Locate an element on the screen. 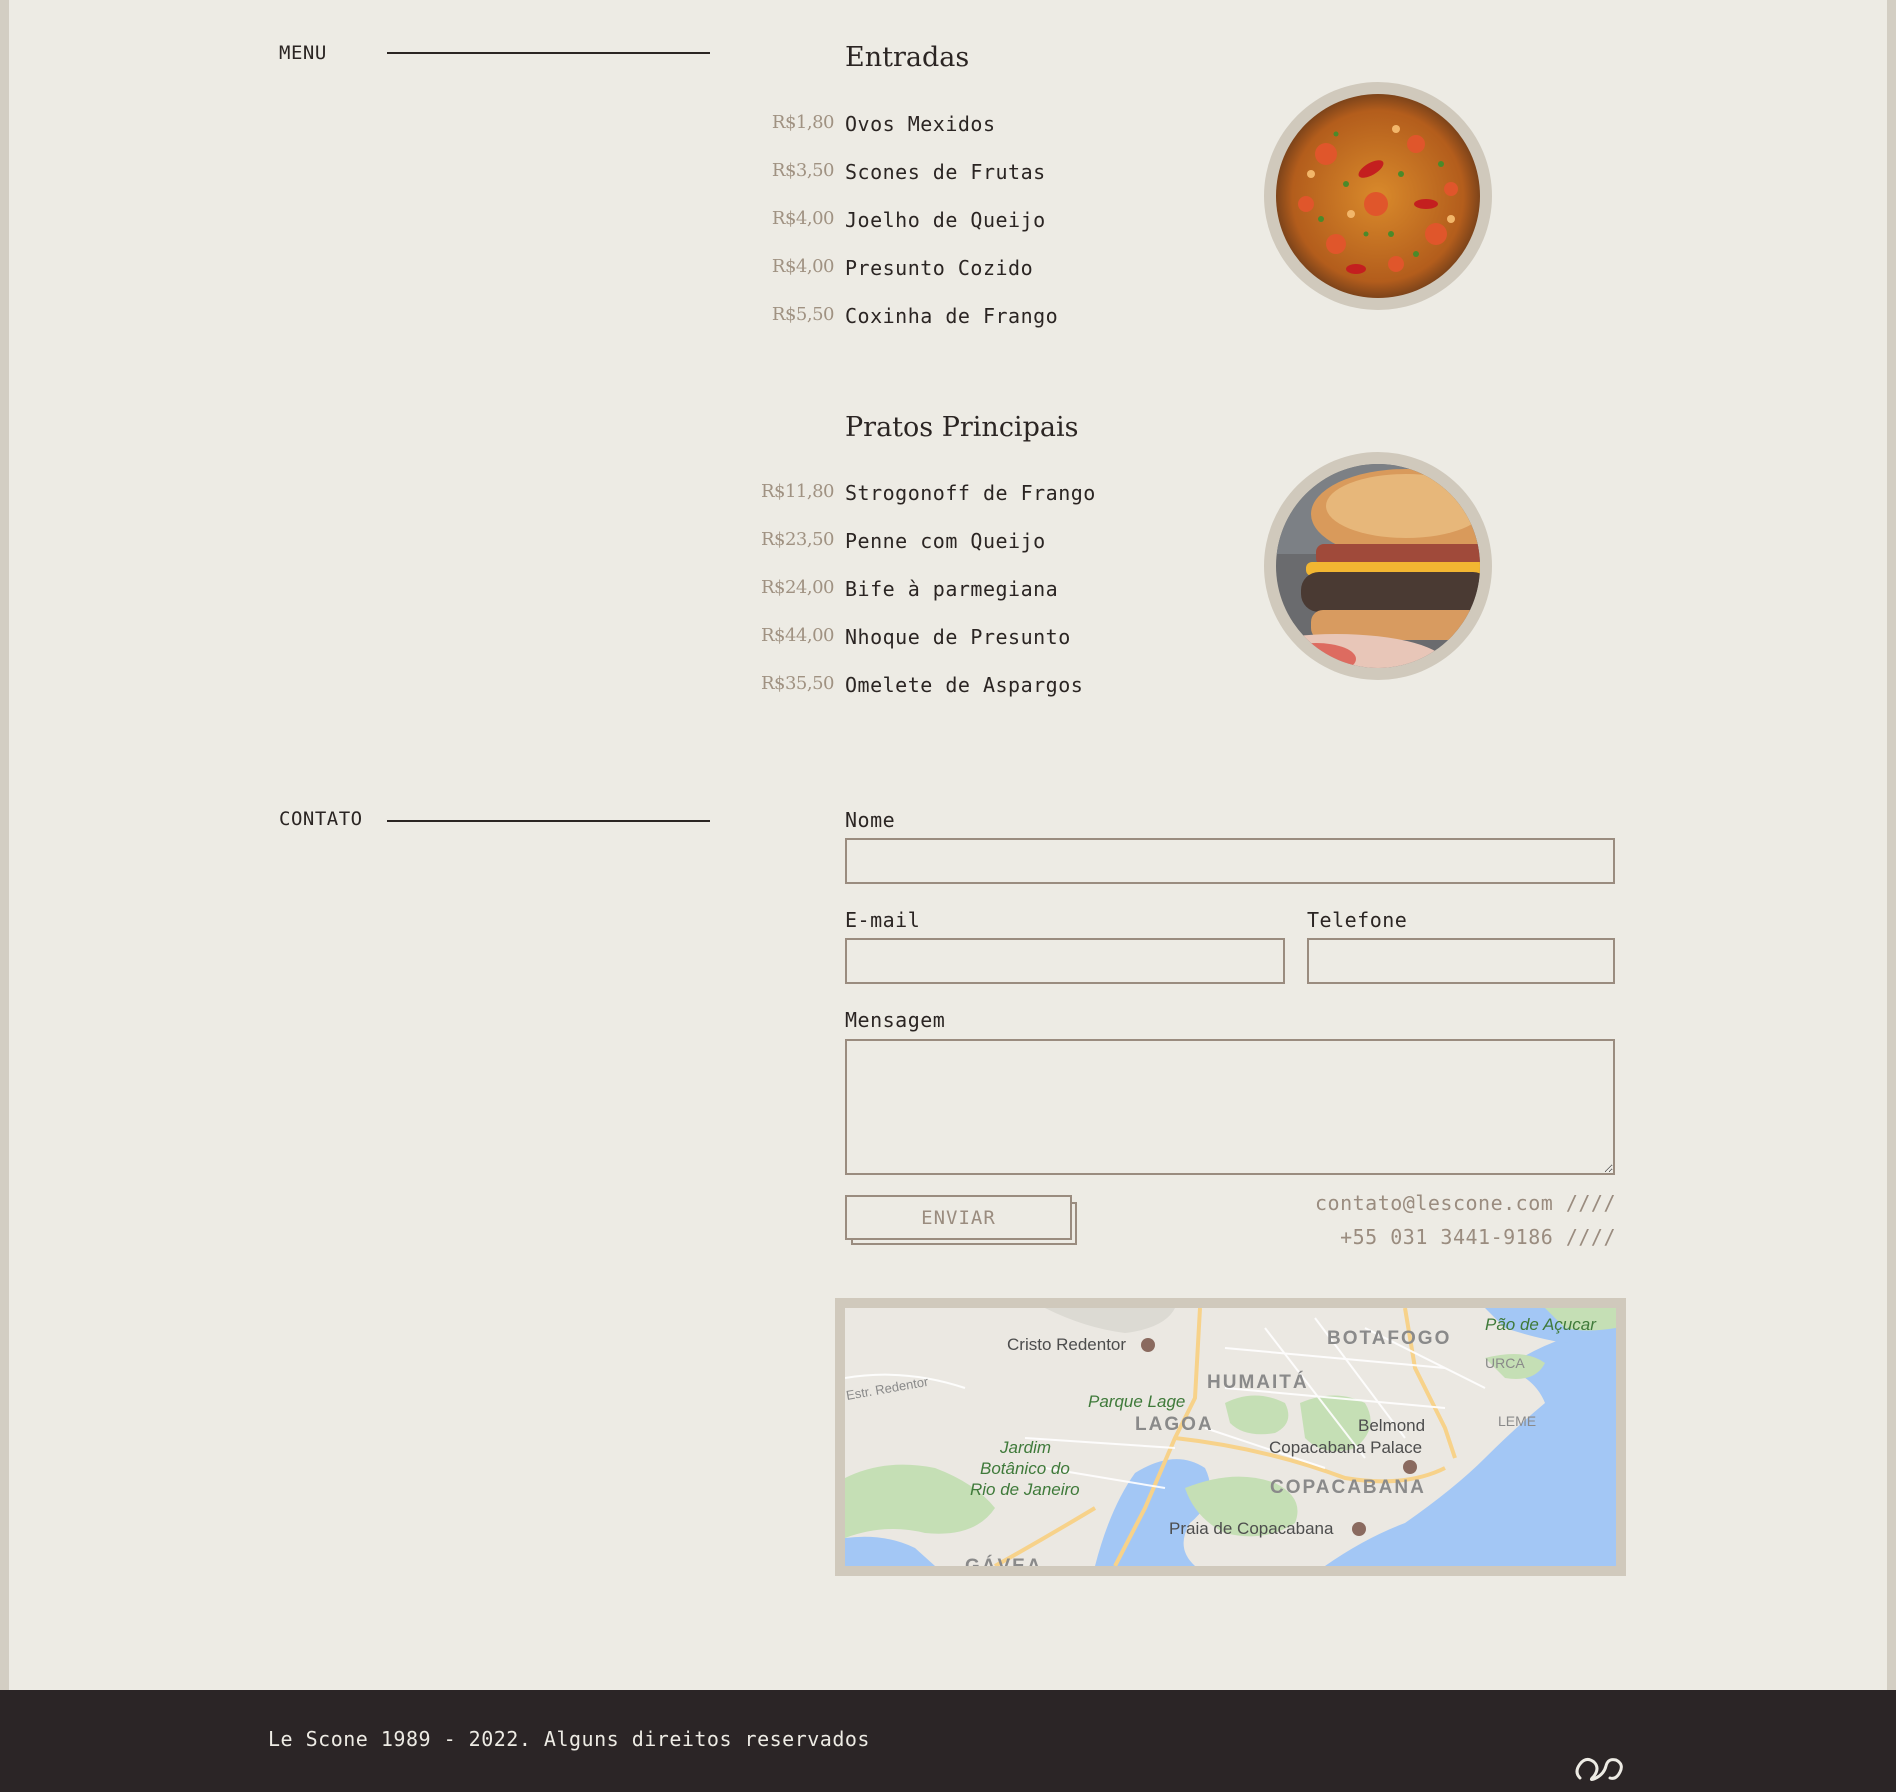  menu-section-rule is located at coordinates (548, 53).